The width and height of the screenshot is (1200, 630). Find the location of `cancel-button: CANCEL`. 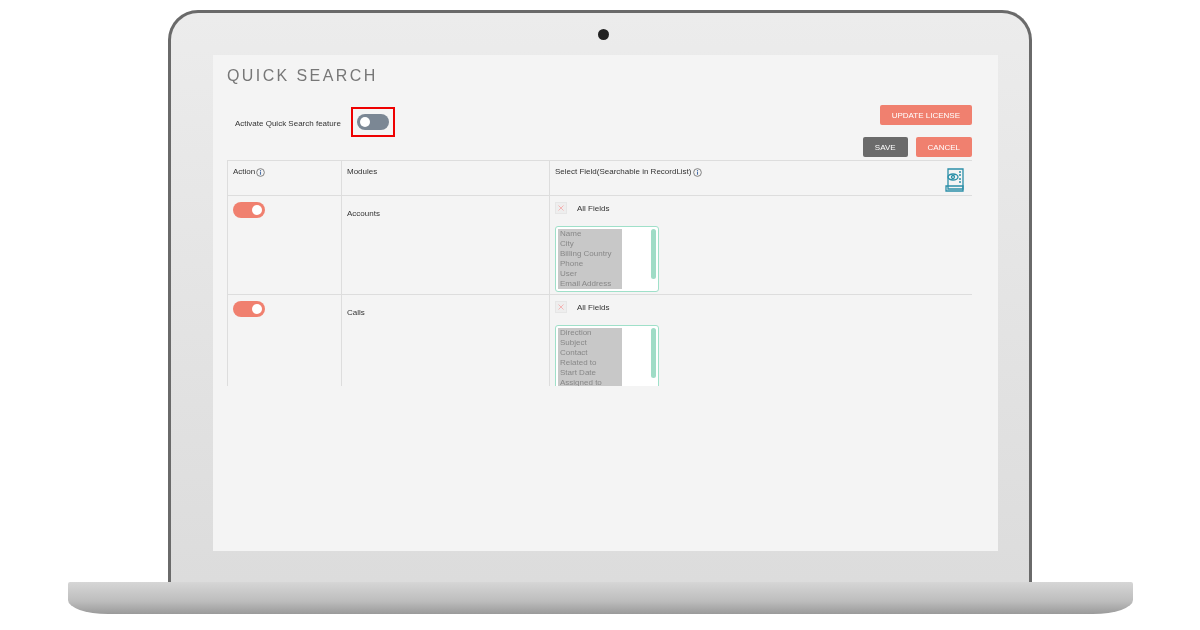

cancel-button: CANCEL is located at coordinates (943, 147).